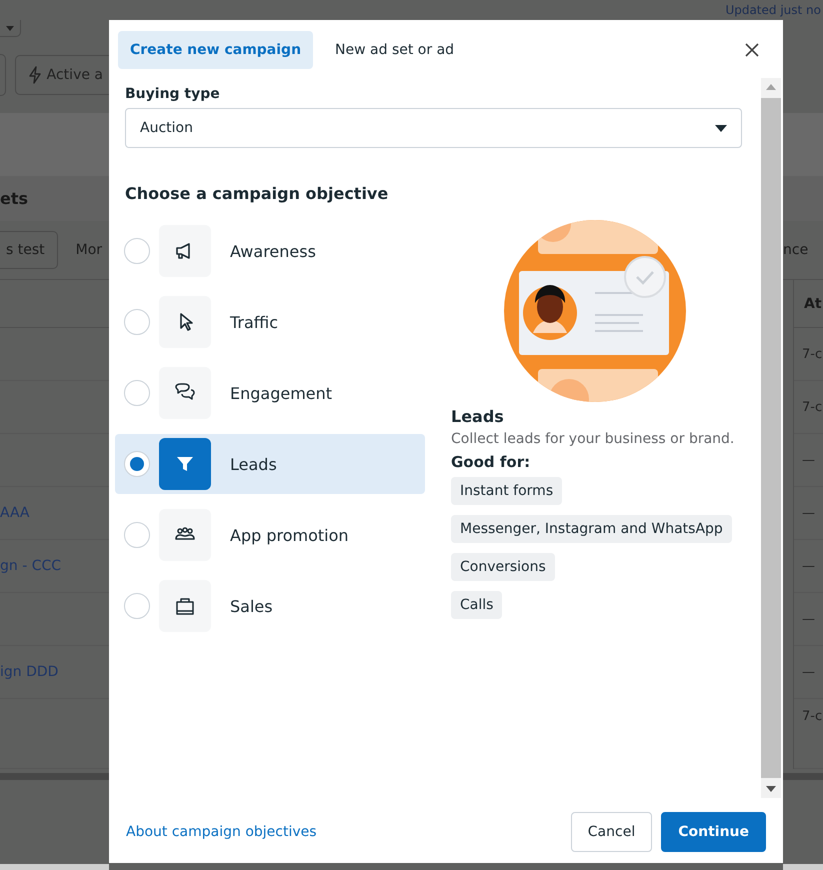  What do you see at coordinates (591, 529) in the screenshot?
I see `tag: Messenger, Instagram and WhatsApp` at bounding box center [591, 529].